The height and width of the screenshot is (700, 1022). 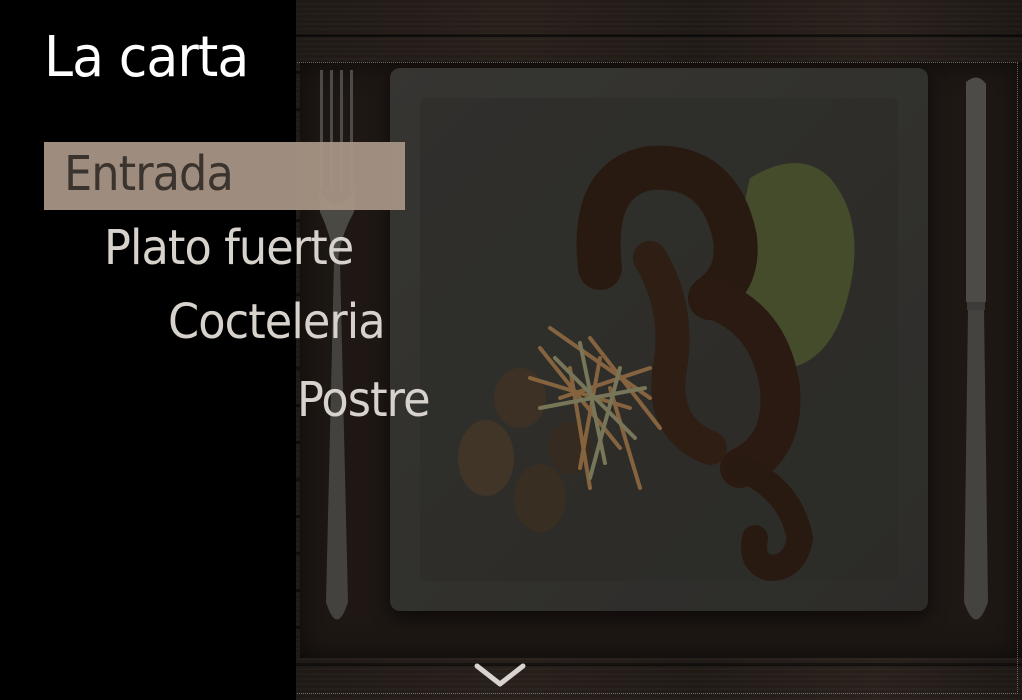 What do you see at coordinates (229, 248) in the screenshot?
I see `menu-item-plato-fuerte: Plato fuerte` at bounding box center [229, 248].